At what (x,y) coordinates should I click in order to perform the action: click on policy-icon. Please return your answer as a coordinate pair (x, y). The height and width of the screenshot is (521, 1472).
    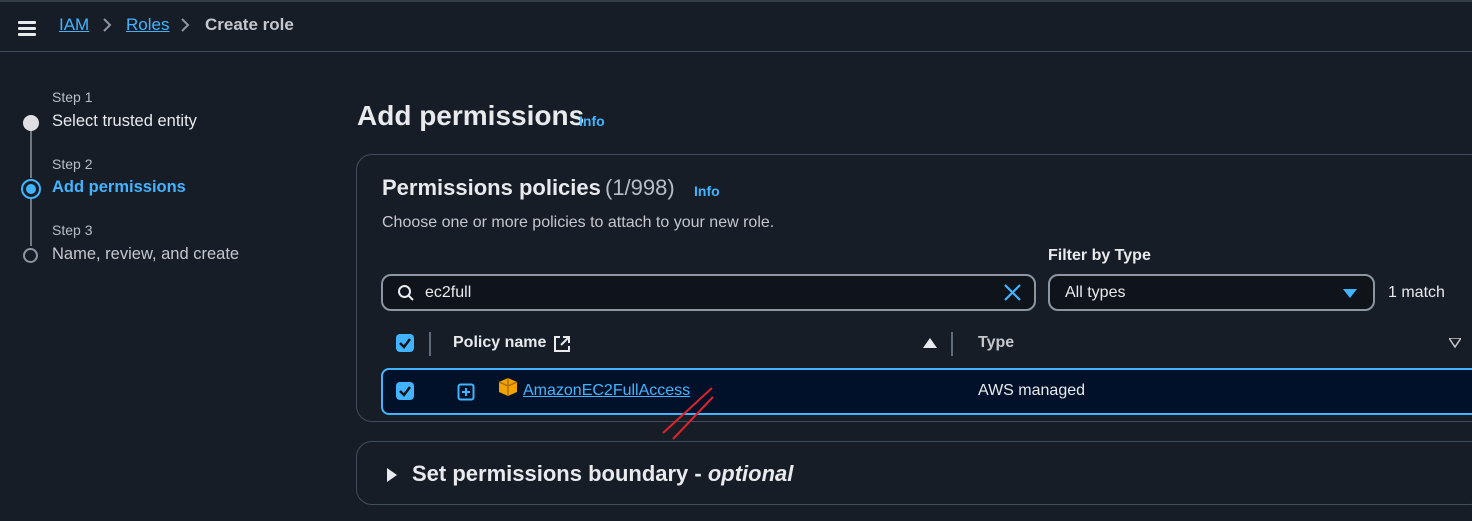
    Looking at the image, I should click on (508, 387).